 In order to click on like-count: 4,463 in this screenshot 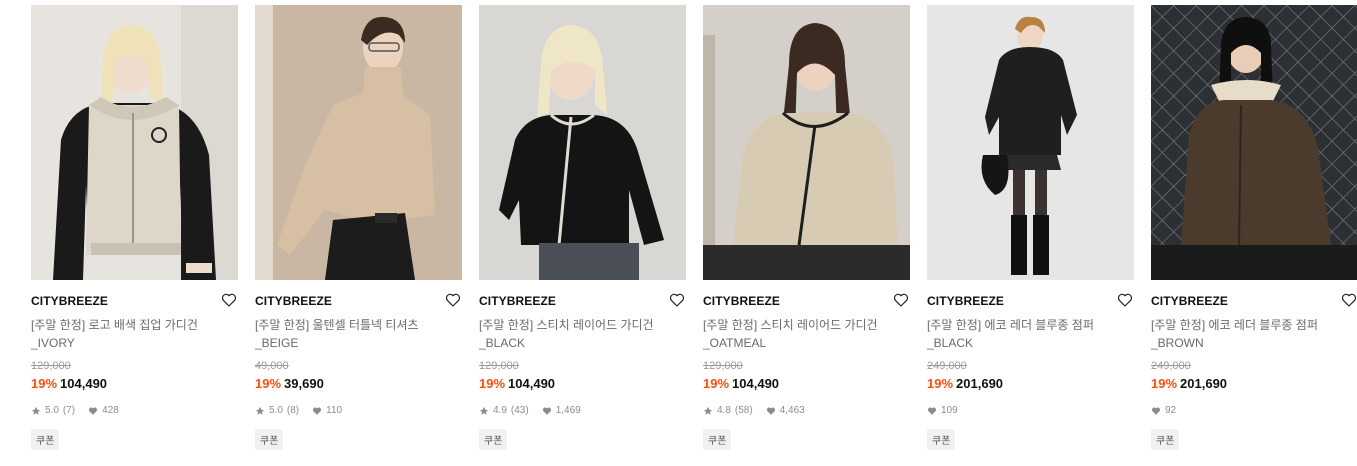, I will do `click(792, 410)`.